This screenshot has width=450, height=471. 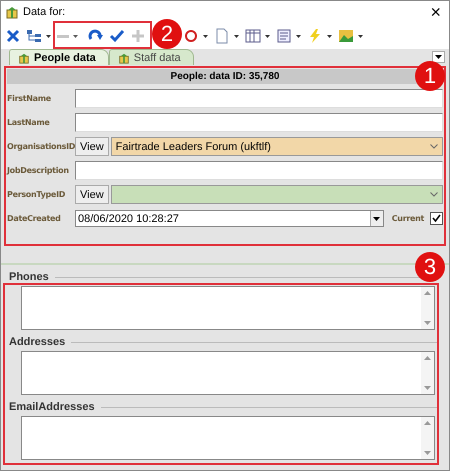 I want to click on close-button: ×, so click(x=435, y=12).